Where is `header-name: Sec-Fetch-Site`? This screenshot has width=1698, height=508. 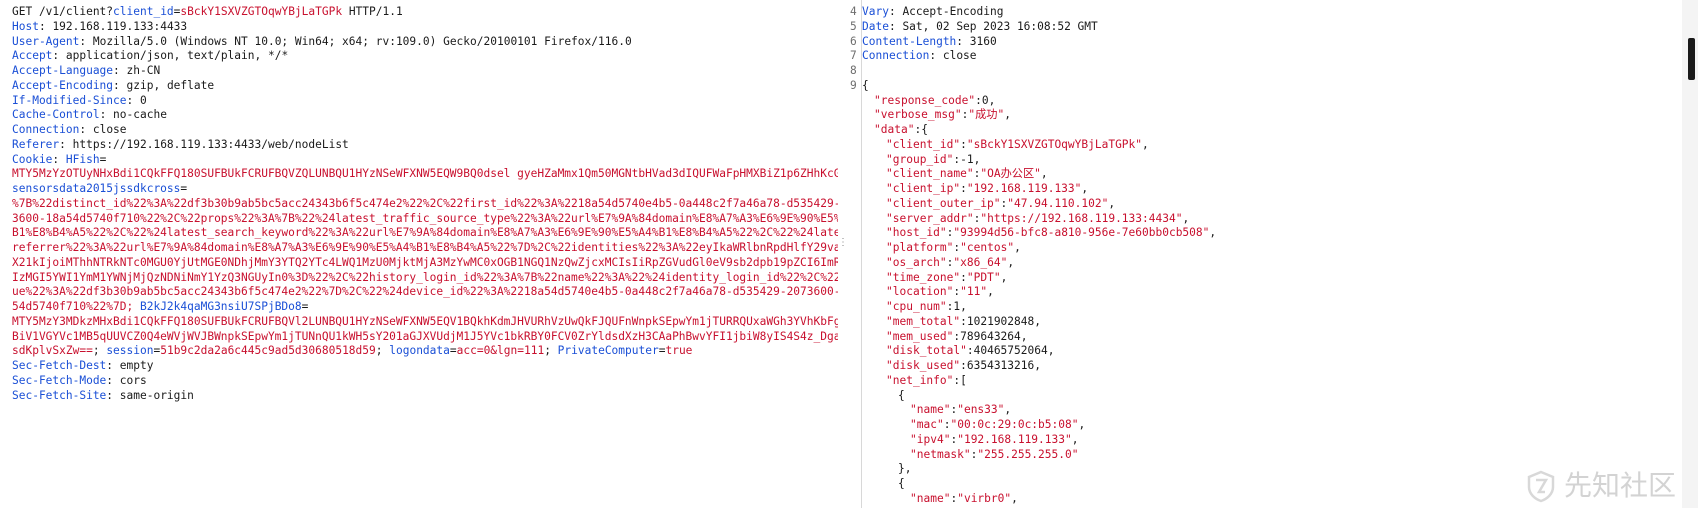
header-name: Sec-Fetch-Site is located at coordinates (59, 395).